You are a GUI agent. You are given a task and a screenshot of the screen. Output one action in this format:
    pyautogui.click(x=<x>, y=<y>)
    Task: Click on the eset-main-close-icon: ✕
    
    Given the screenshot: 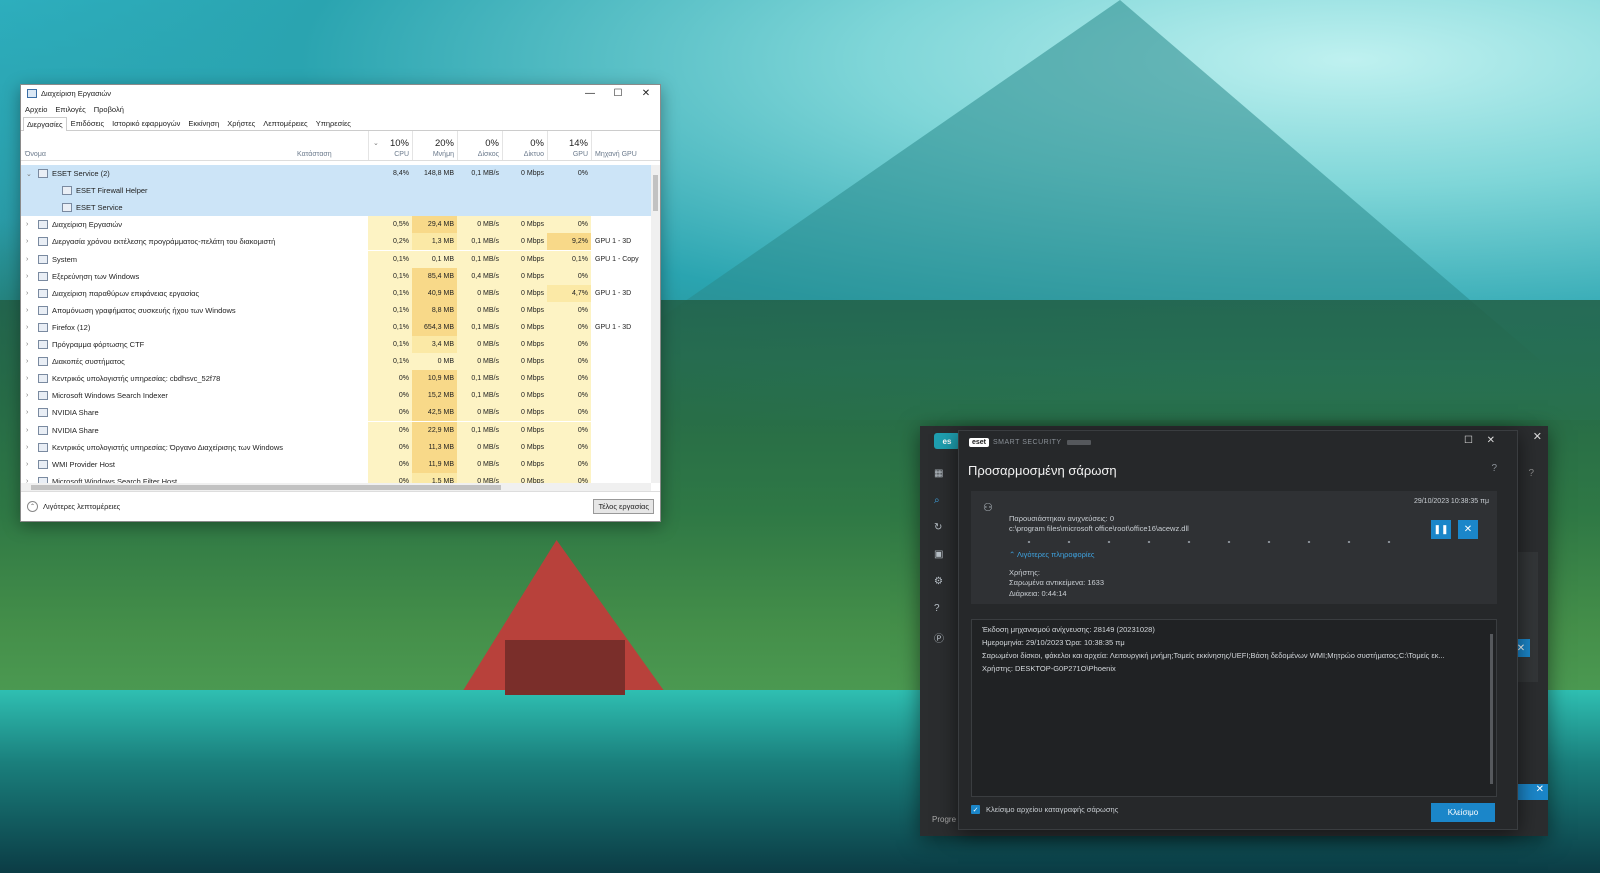 What is the action you would take?
    pyautogui.click(x=1537, y=436)
    